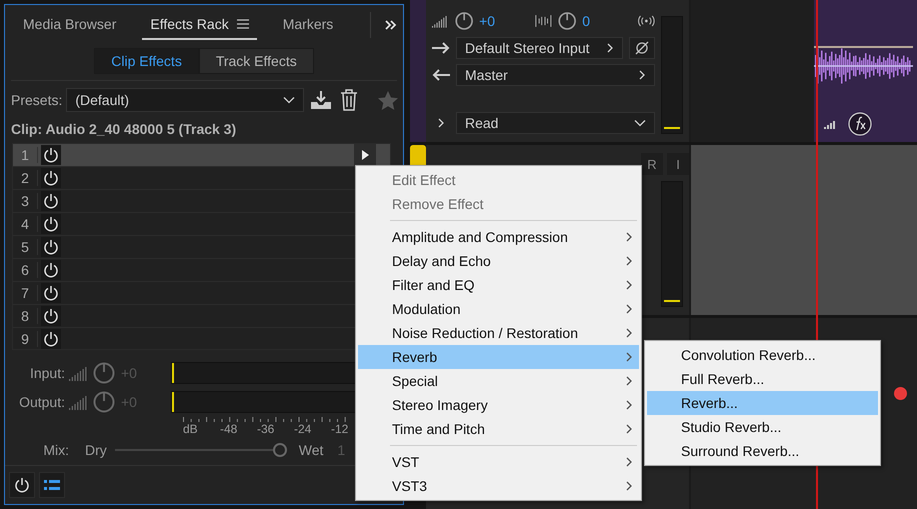 The image size is (917, 509). What do you see at coordinates (587, 21) in the screenshot?
I see `pan-value: 0` at bounding box center [587, 21].